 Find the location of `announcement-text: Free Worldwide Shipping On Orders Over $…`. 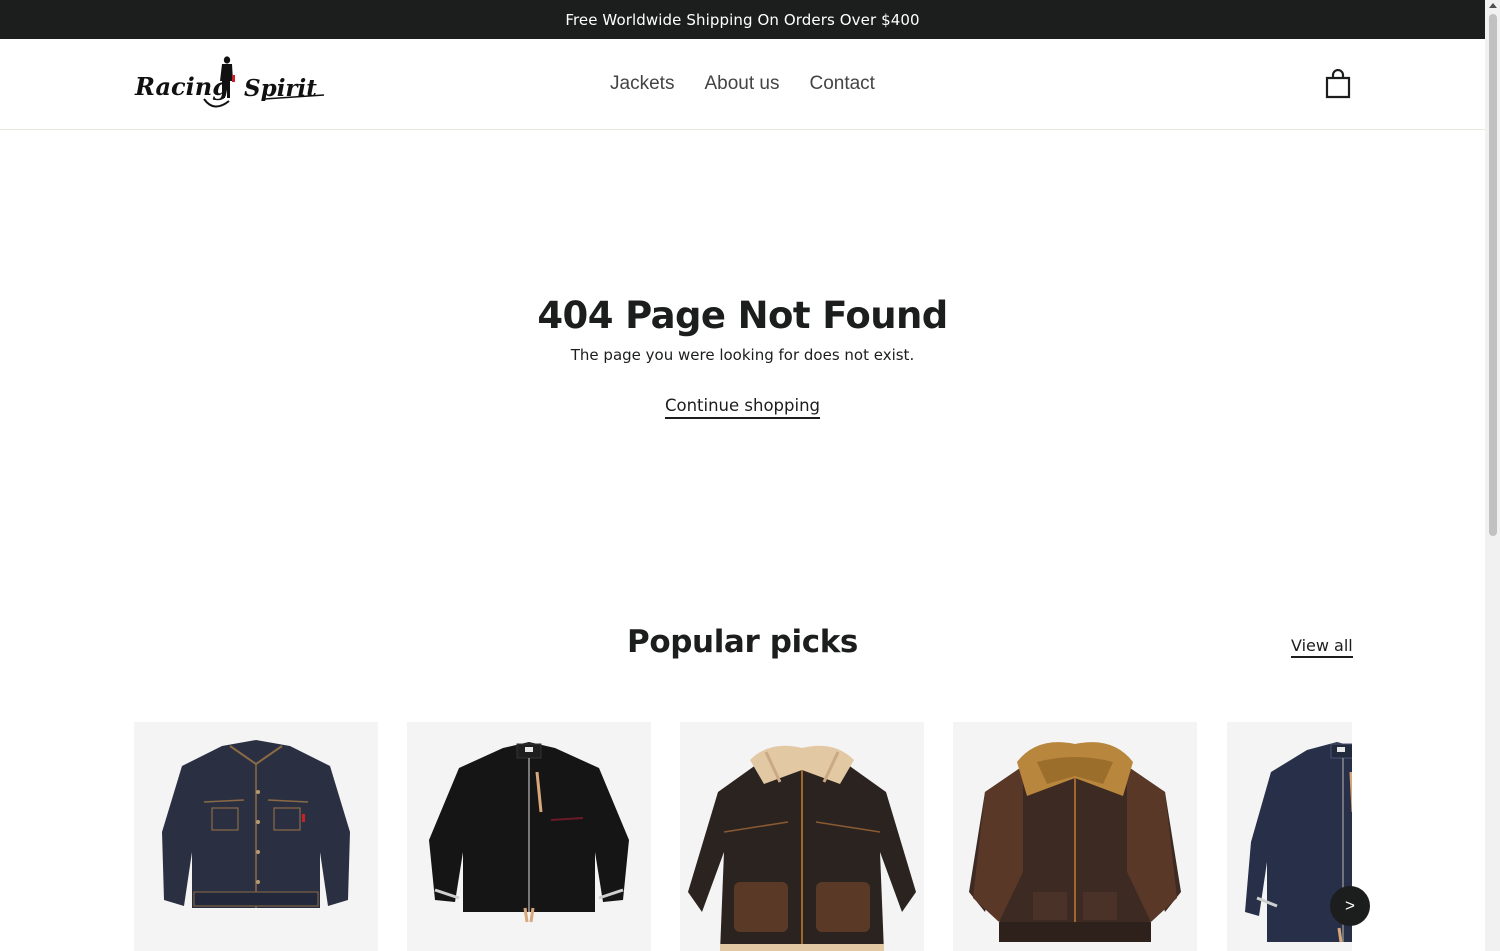

announcement-text: Free Worldwide Shipping On Orders Over $… is located at coordinates (742, 19).